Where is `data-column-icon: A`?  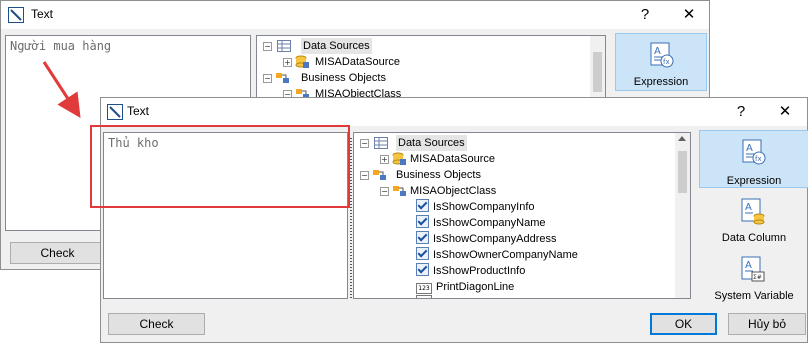 data-column-icon: A is located at coordinates (753, 213).